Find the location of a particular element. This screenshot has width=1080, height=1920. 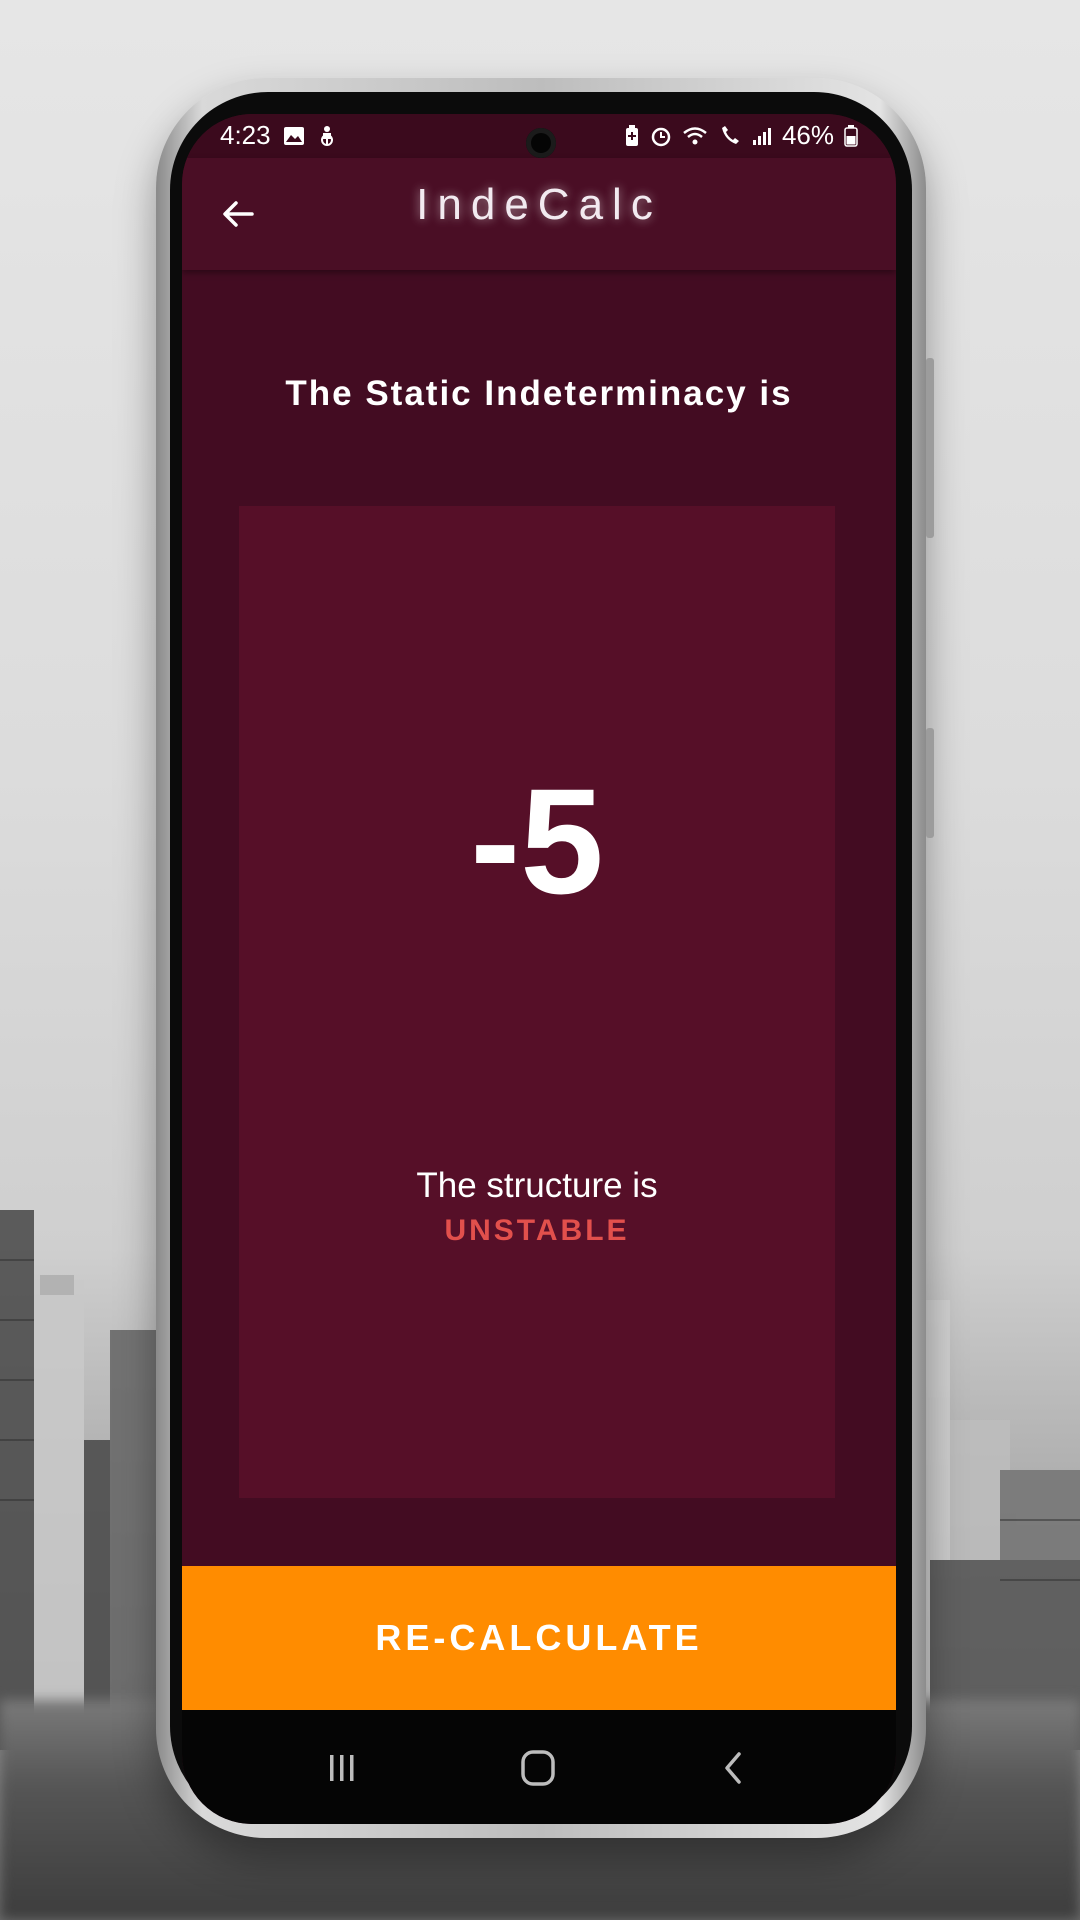

system-nav-bar is located at coordinates (539, 1767).